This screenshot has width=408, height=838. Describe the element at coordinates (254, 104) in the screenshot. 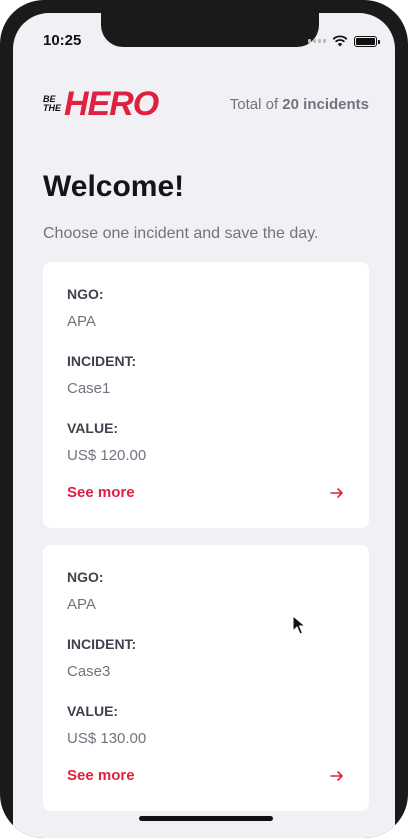

I see `total-prefix: Total of` at that location.